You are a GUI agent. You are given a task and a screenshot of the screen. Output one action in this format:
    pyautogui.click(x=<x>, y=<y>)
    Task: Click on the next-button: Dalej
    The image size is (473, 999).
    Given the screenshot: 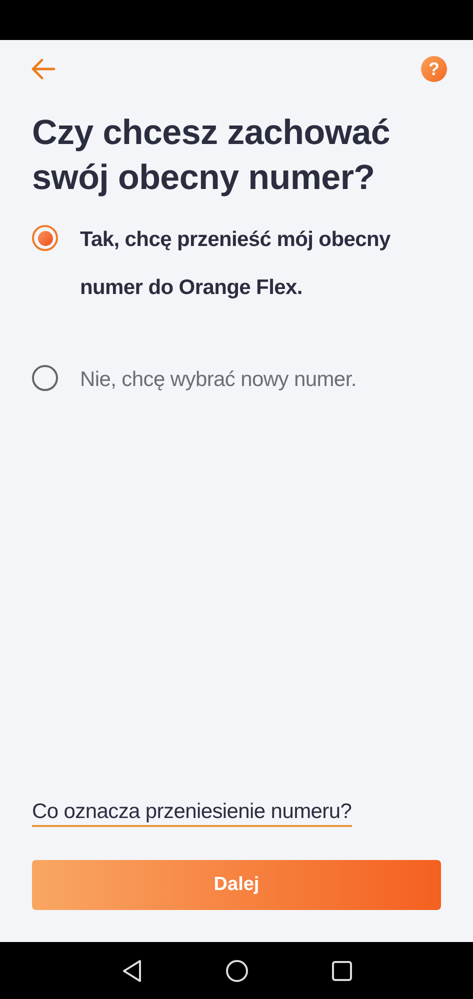 What is the action you would take?
    pyautogui.click(x=236, y=885)
    